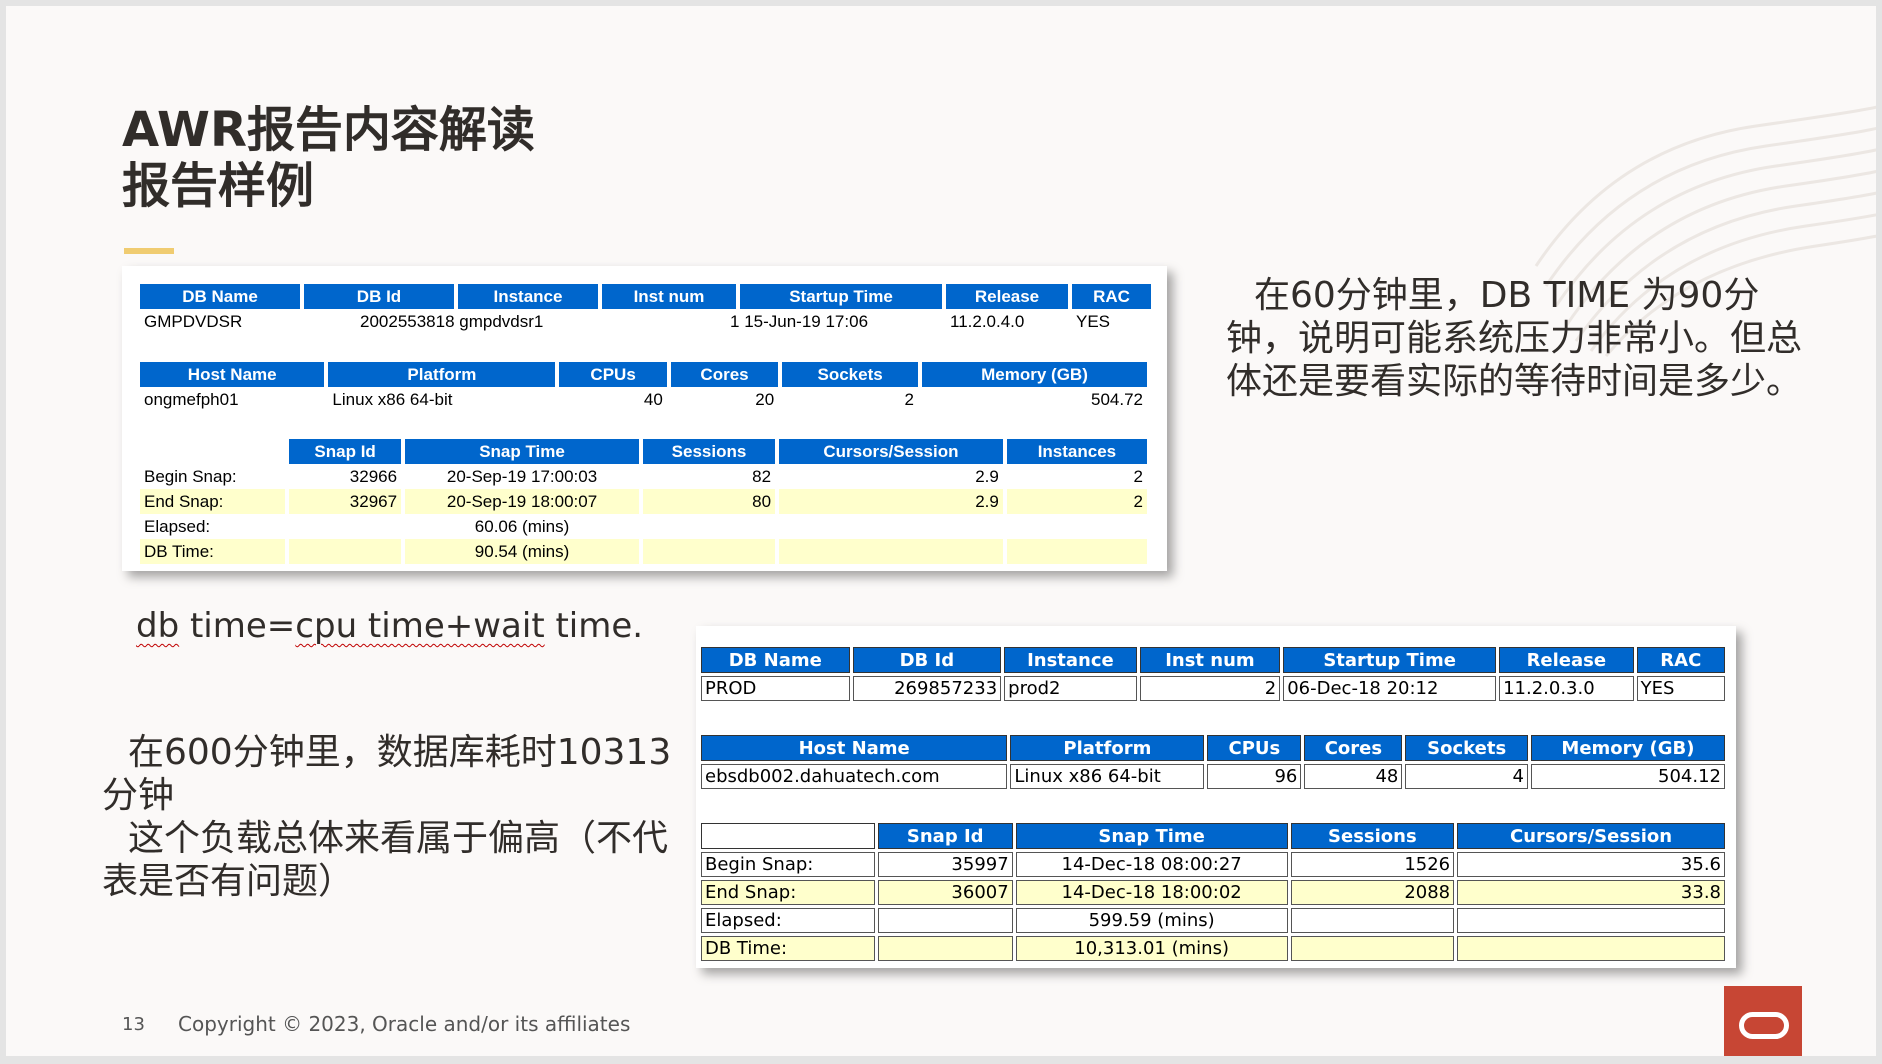 The width and height of the screenshot is (1882, 1064). I want to click on r1-snap-instances: 2, so click(1076, 501).